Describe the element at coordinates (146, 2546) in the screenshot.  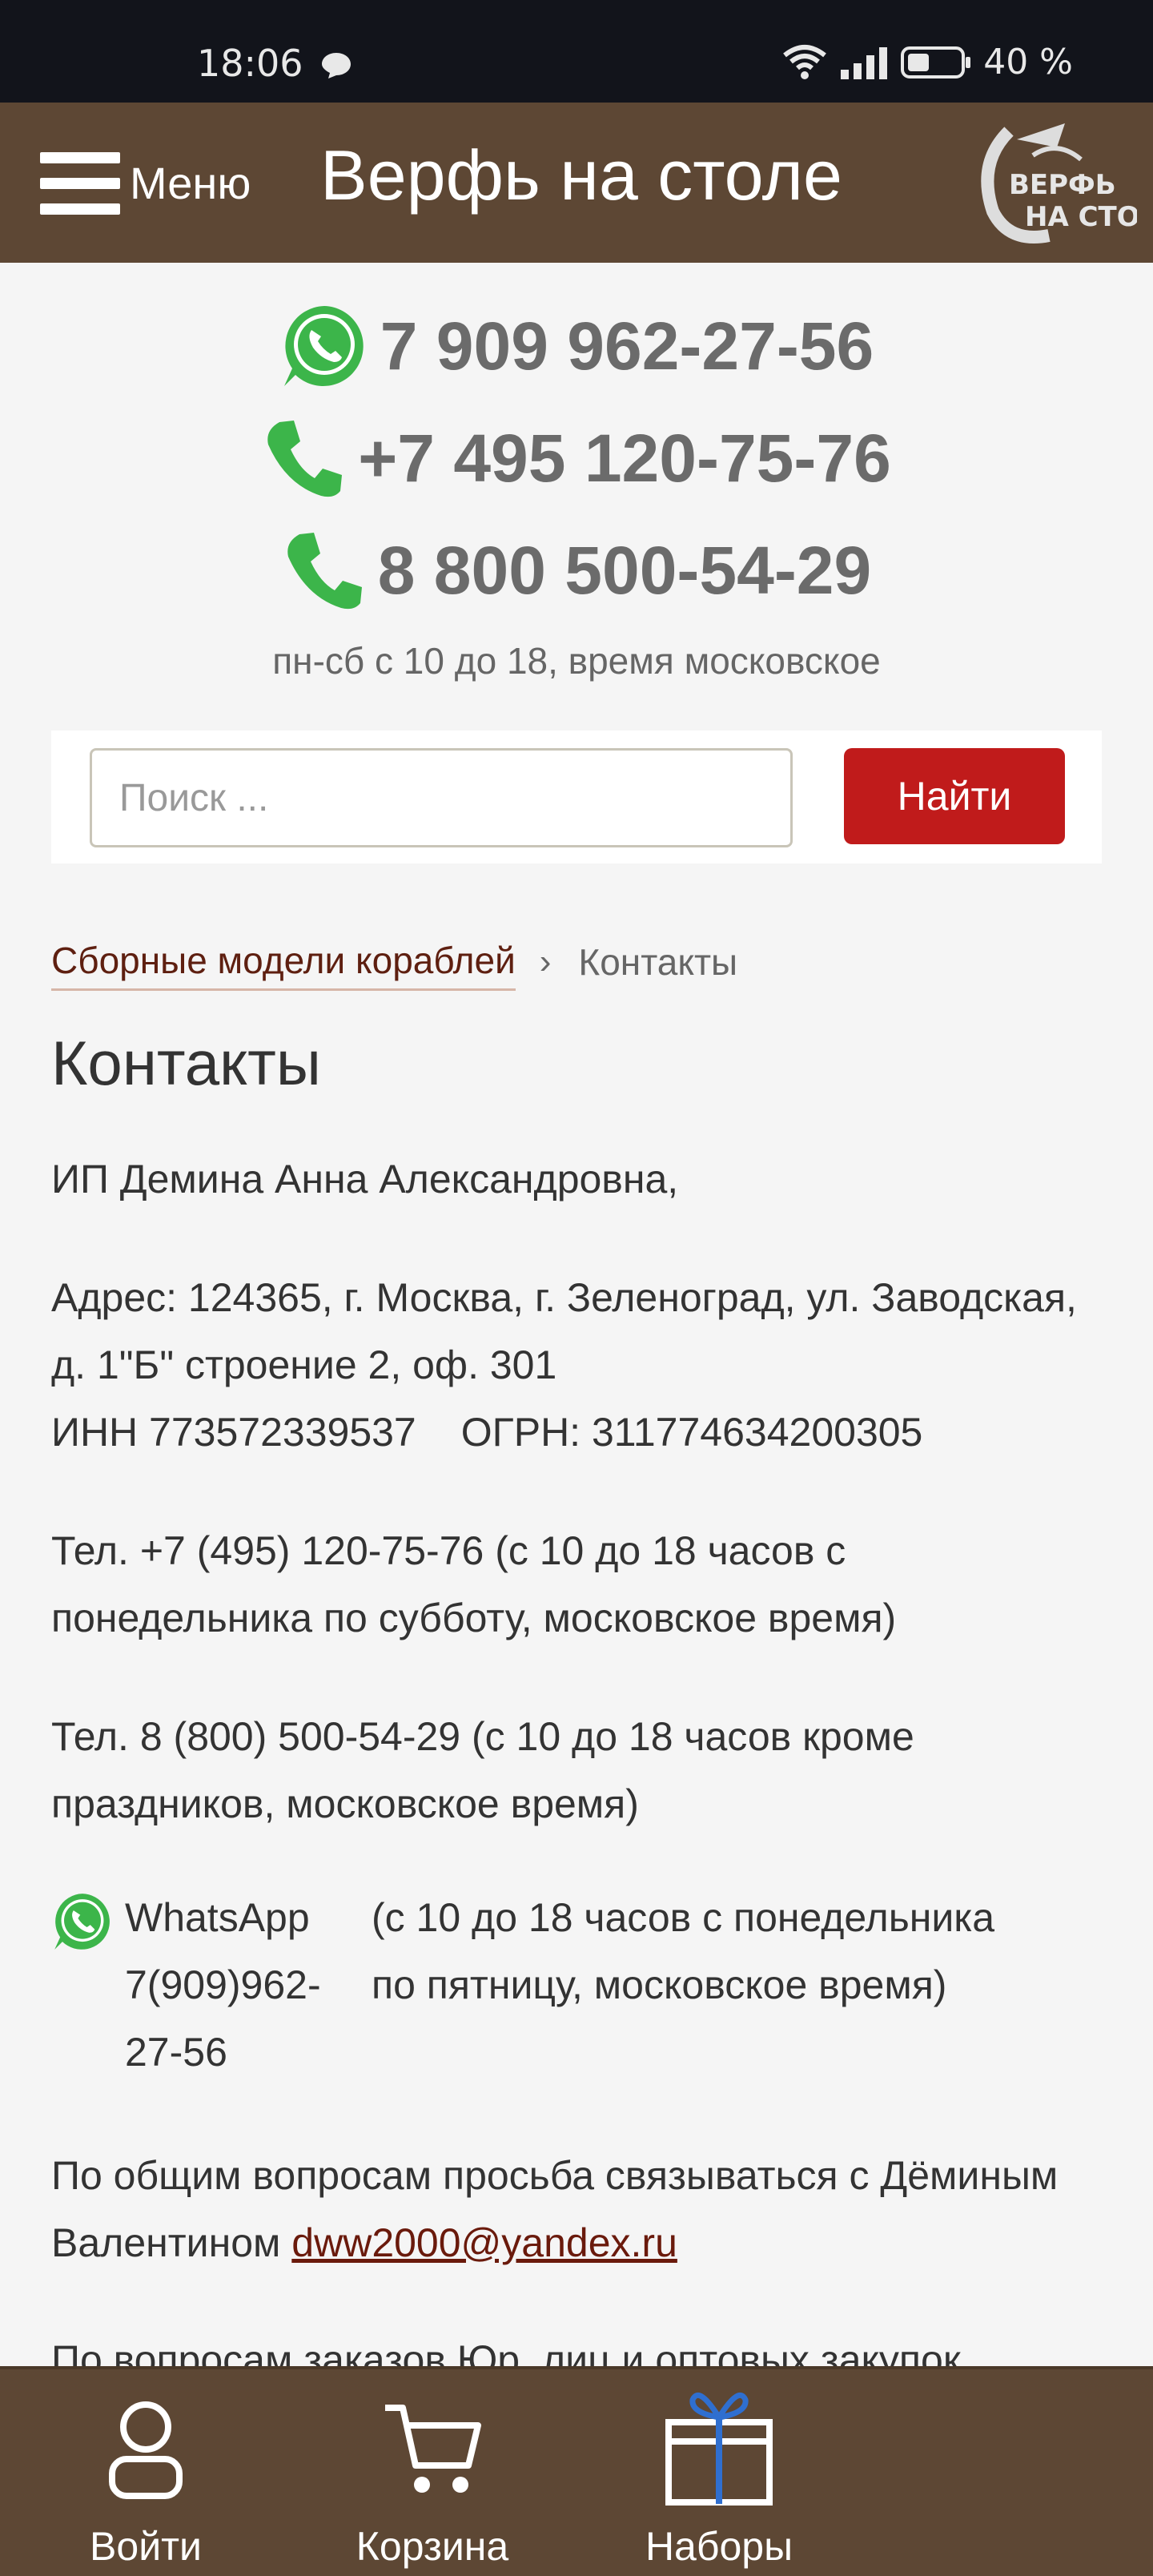
I see `nav-login-label: Войти` at that location.